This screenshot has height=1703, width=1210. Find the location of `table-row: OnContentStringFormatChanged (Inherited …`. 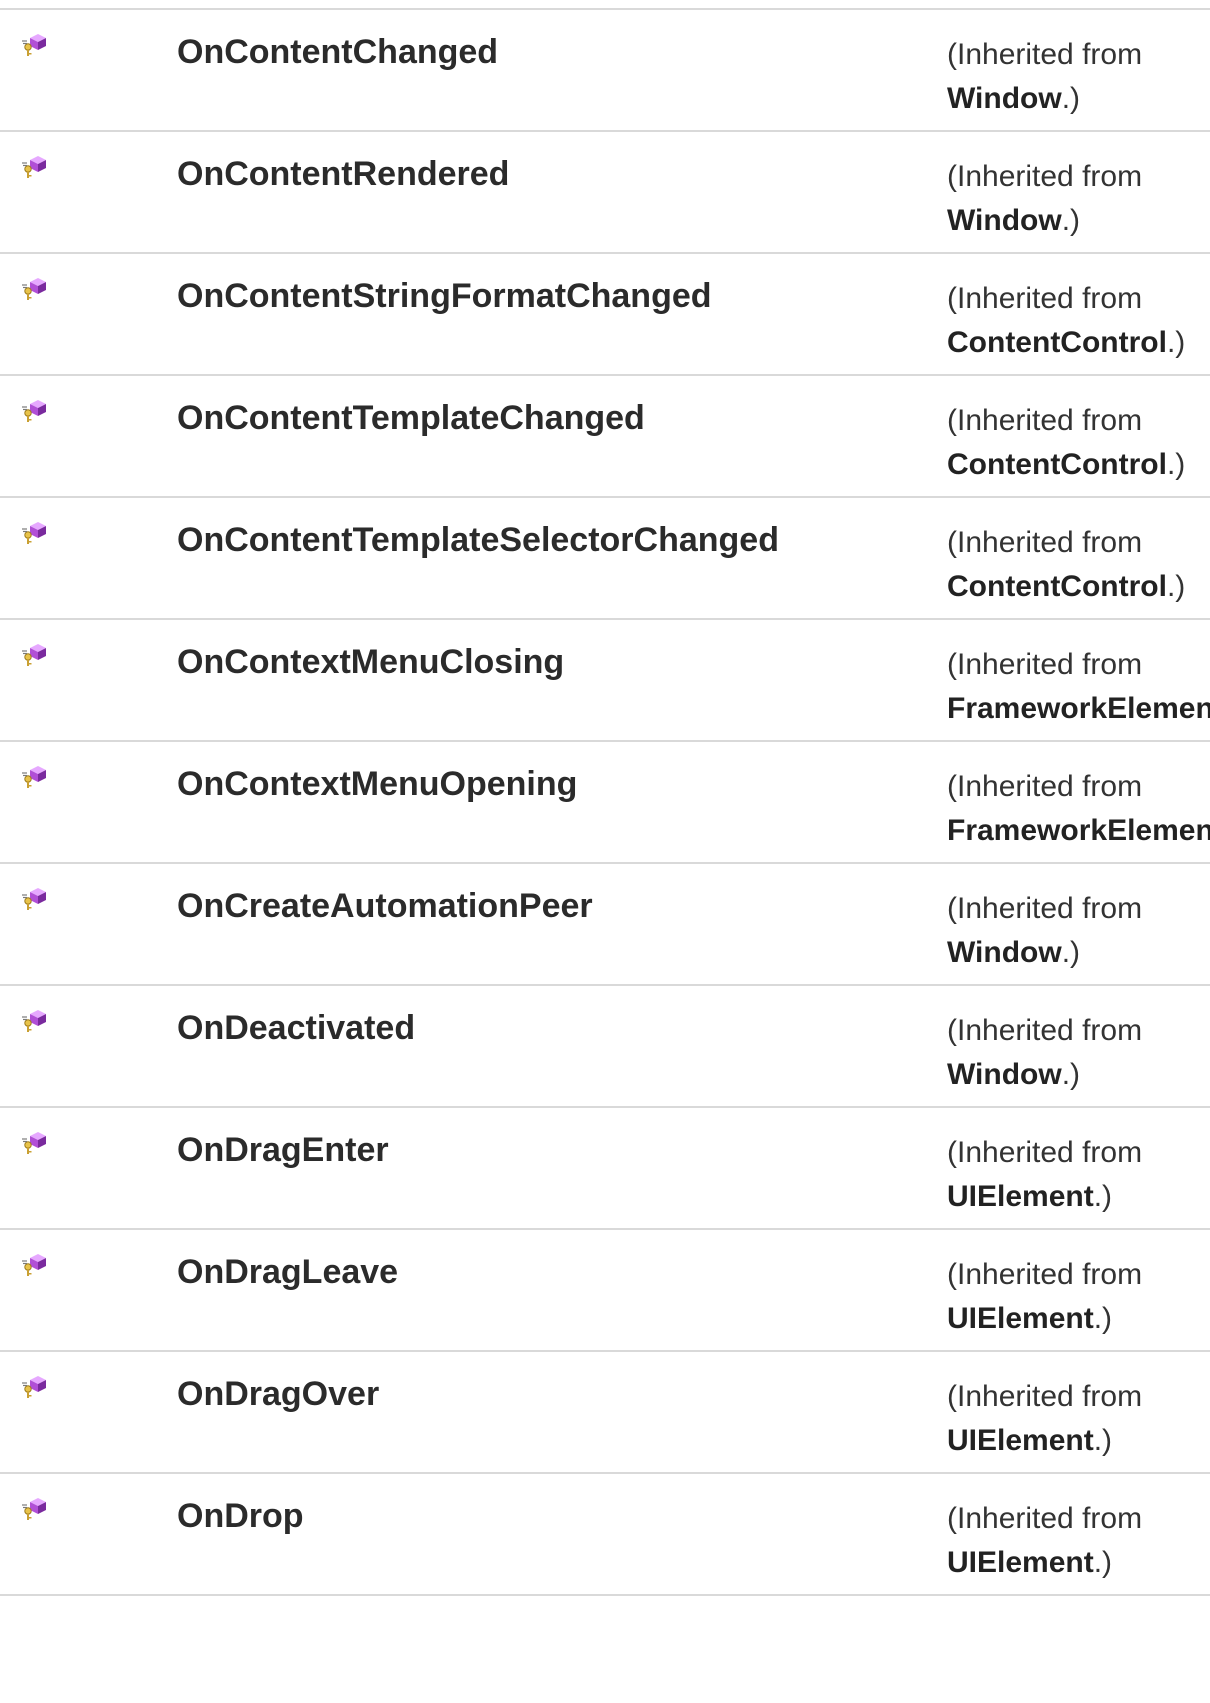

table-row: OnContentStringFormatChanged (Inherited … is located at coordinates (605, 315).